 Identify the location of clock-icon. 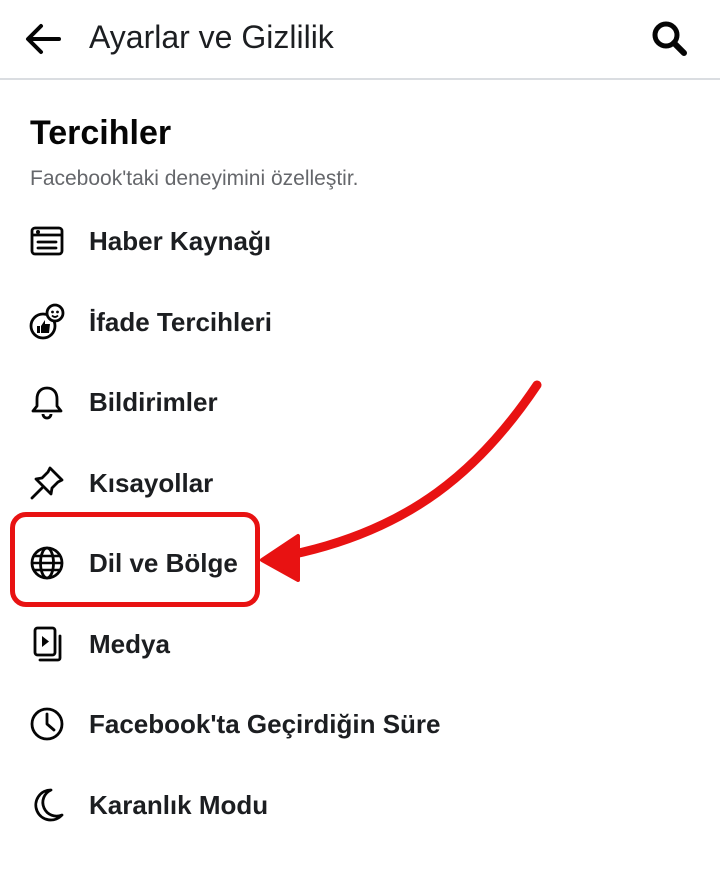
(47, 724).